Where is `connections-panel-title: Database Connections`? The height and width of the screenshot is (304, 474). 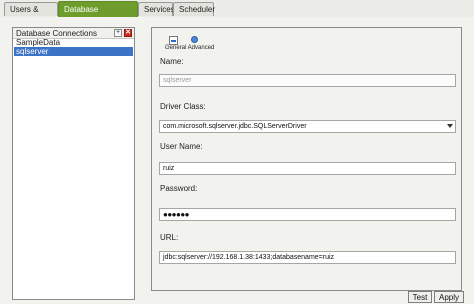
connections-panel-title: Database Connections is located at coordinates (56, 33).